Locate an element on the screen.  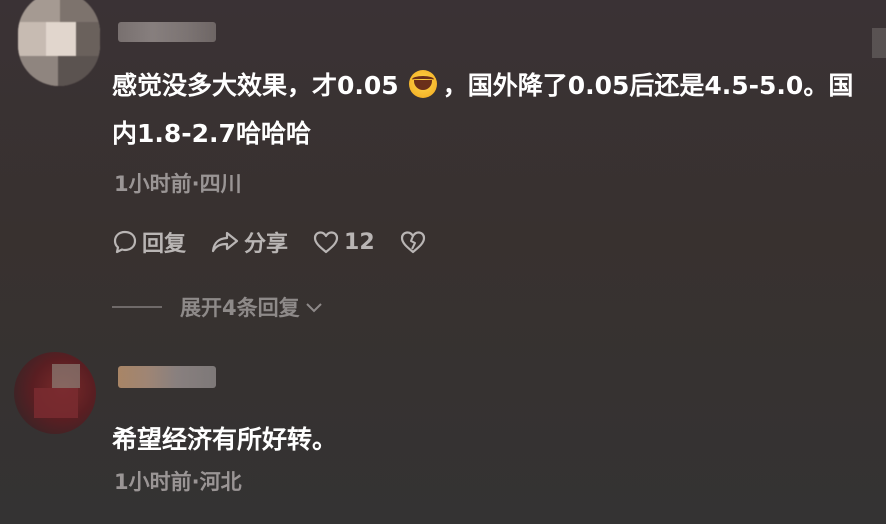
like-count: 12 is located at coordinates (359, 242).